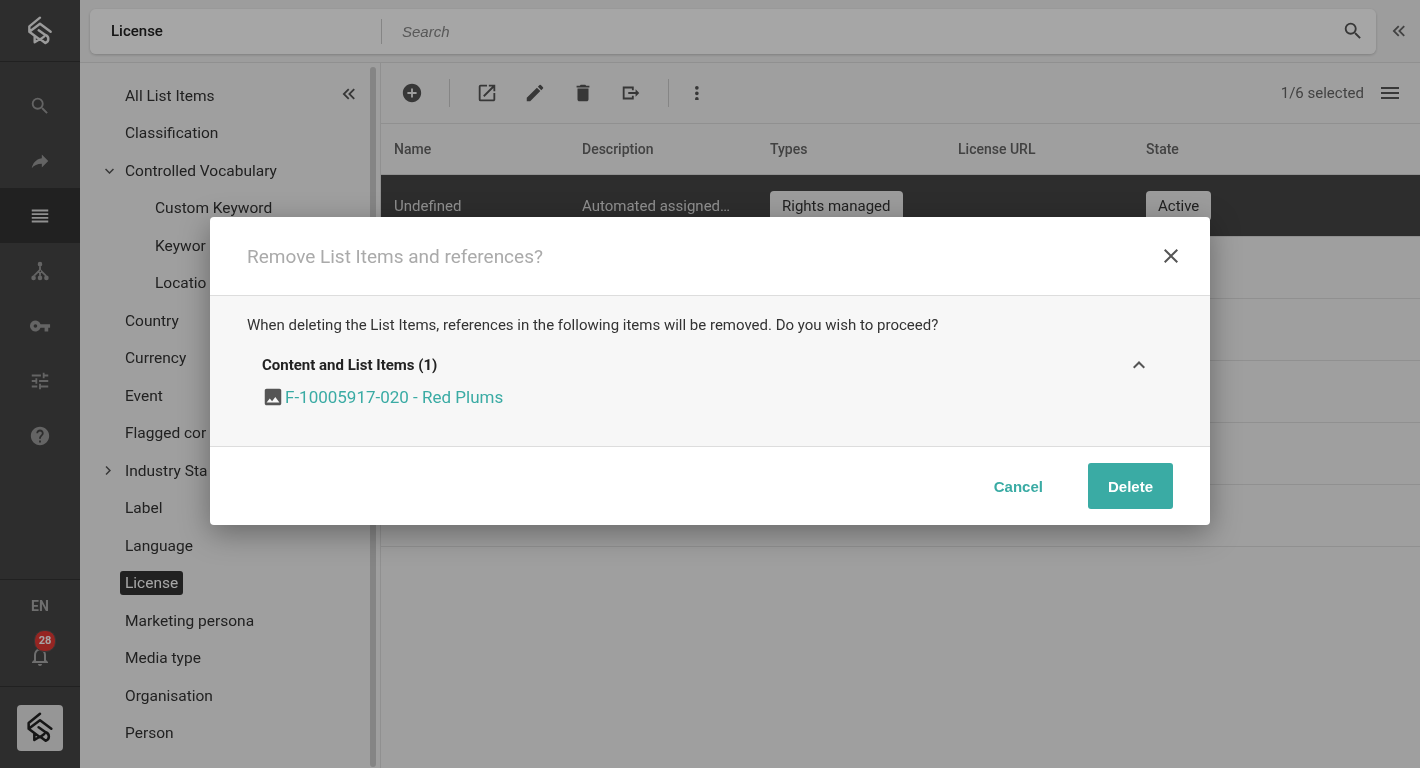 Image resolution: width=1420 pixels, height=768 pixels. Describe the element at coordinates (1179, 205) in the screenshot. I see `state-tag: Active` at that location.